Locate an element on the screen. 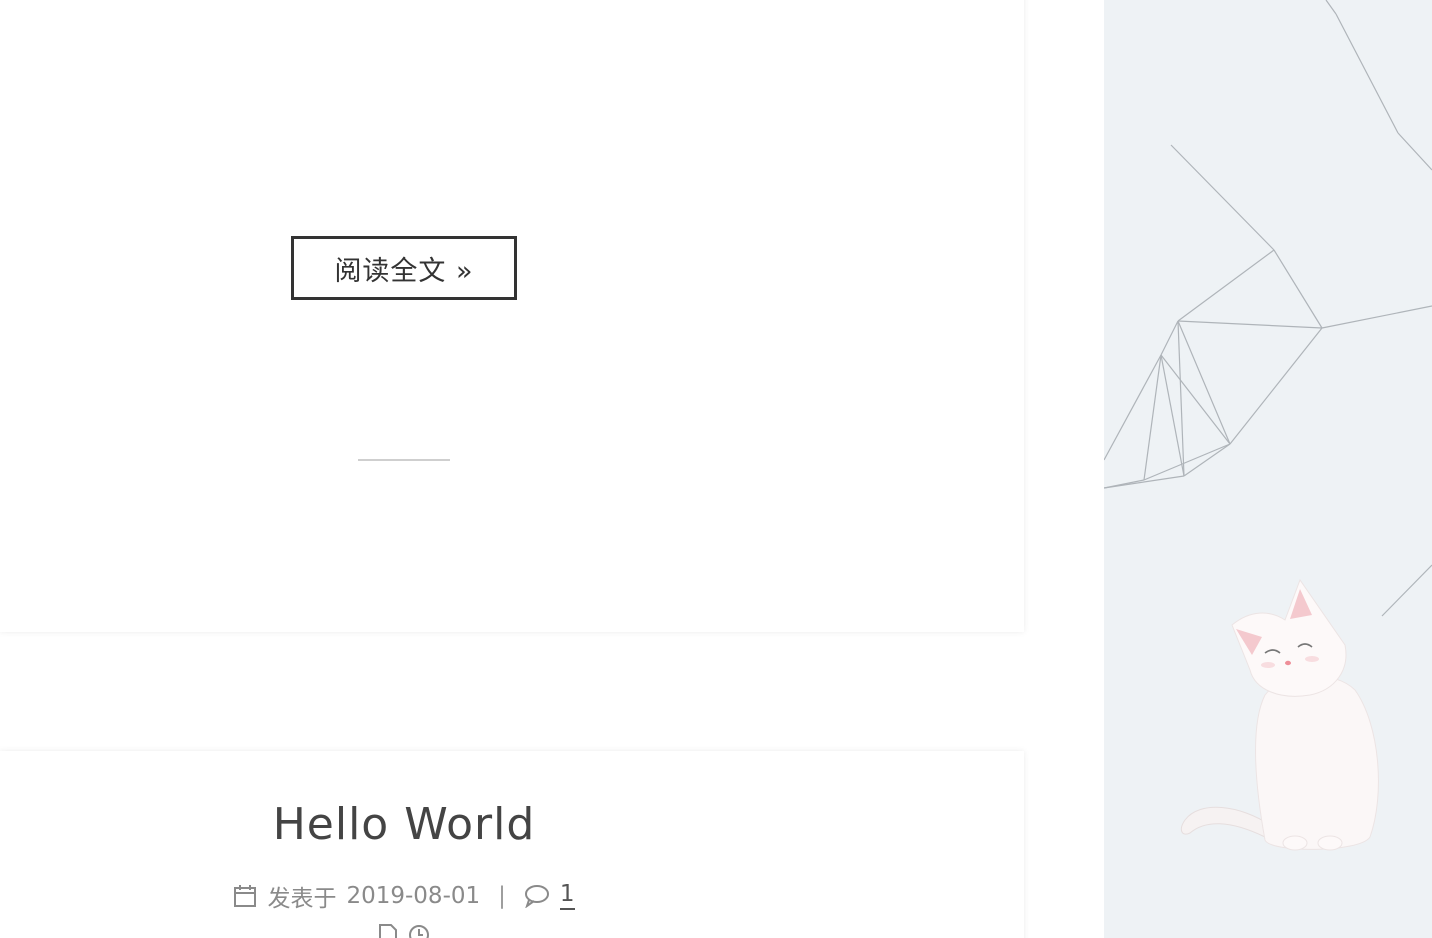  post-date: 2019-08-01 is located at coordinates (413, 896).